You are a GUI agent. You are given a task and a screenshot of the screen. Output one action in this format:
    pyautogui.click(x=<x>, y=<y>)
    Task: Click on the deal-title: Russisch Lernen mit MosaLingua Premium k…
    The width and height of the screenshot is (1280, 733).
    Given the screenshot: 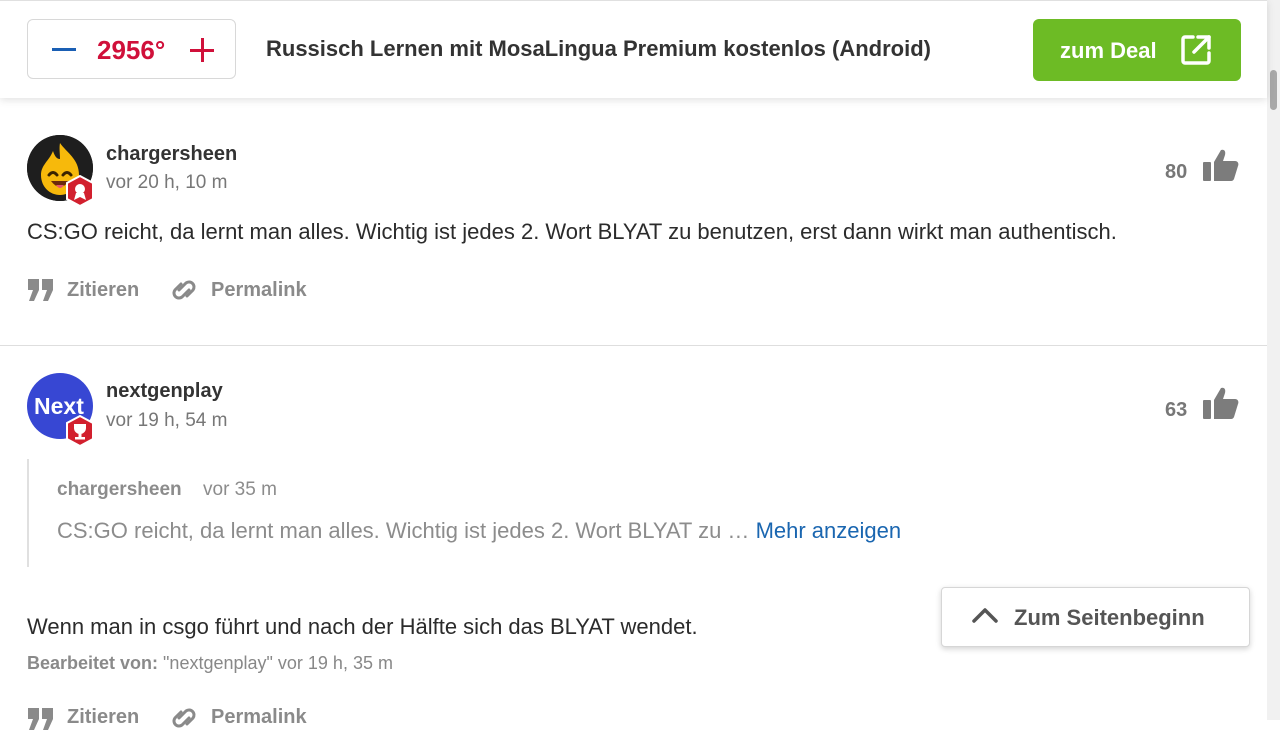 What is the action you would take?
    pyautogui.click(x=627, y=49)
    